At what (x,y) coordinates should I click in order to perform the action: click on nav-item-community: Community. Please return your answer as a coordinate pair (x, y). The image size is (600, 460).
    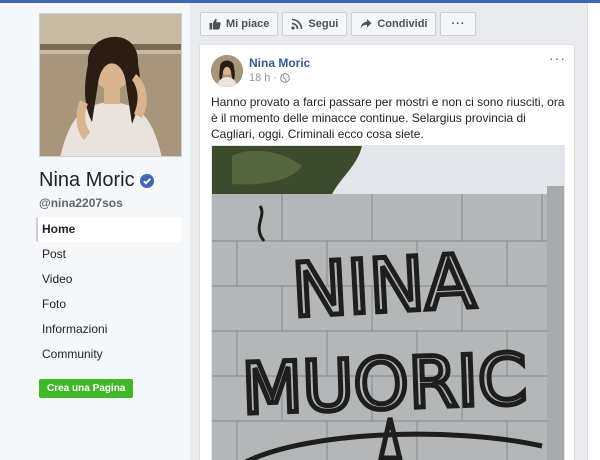
    Looking at the image, I should click on (109, 354).